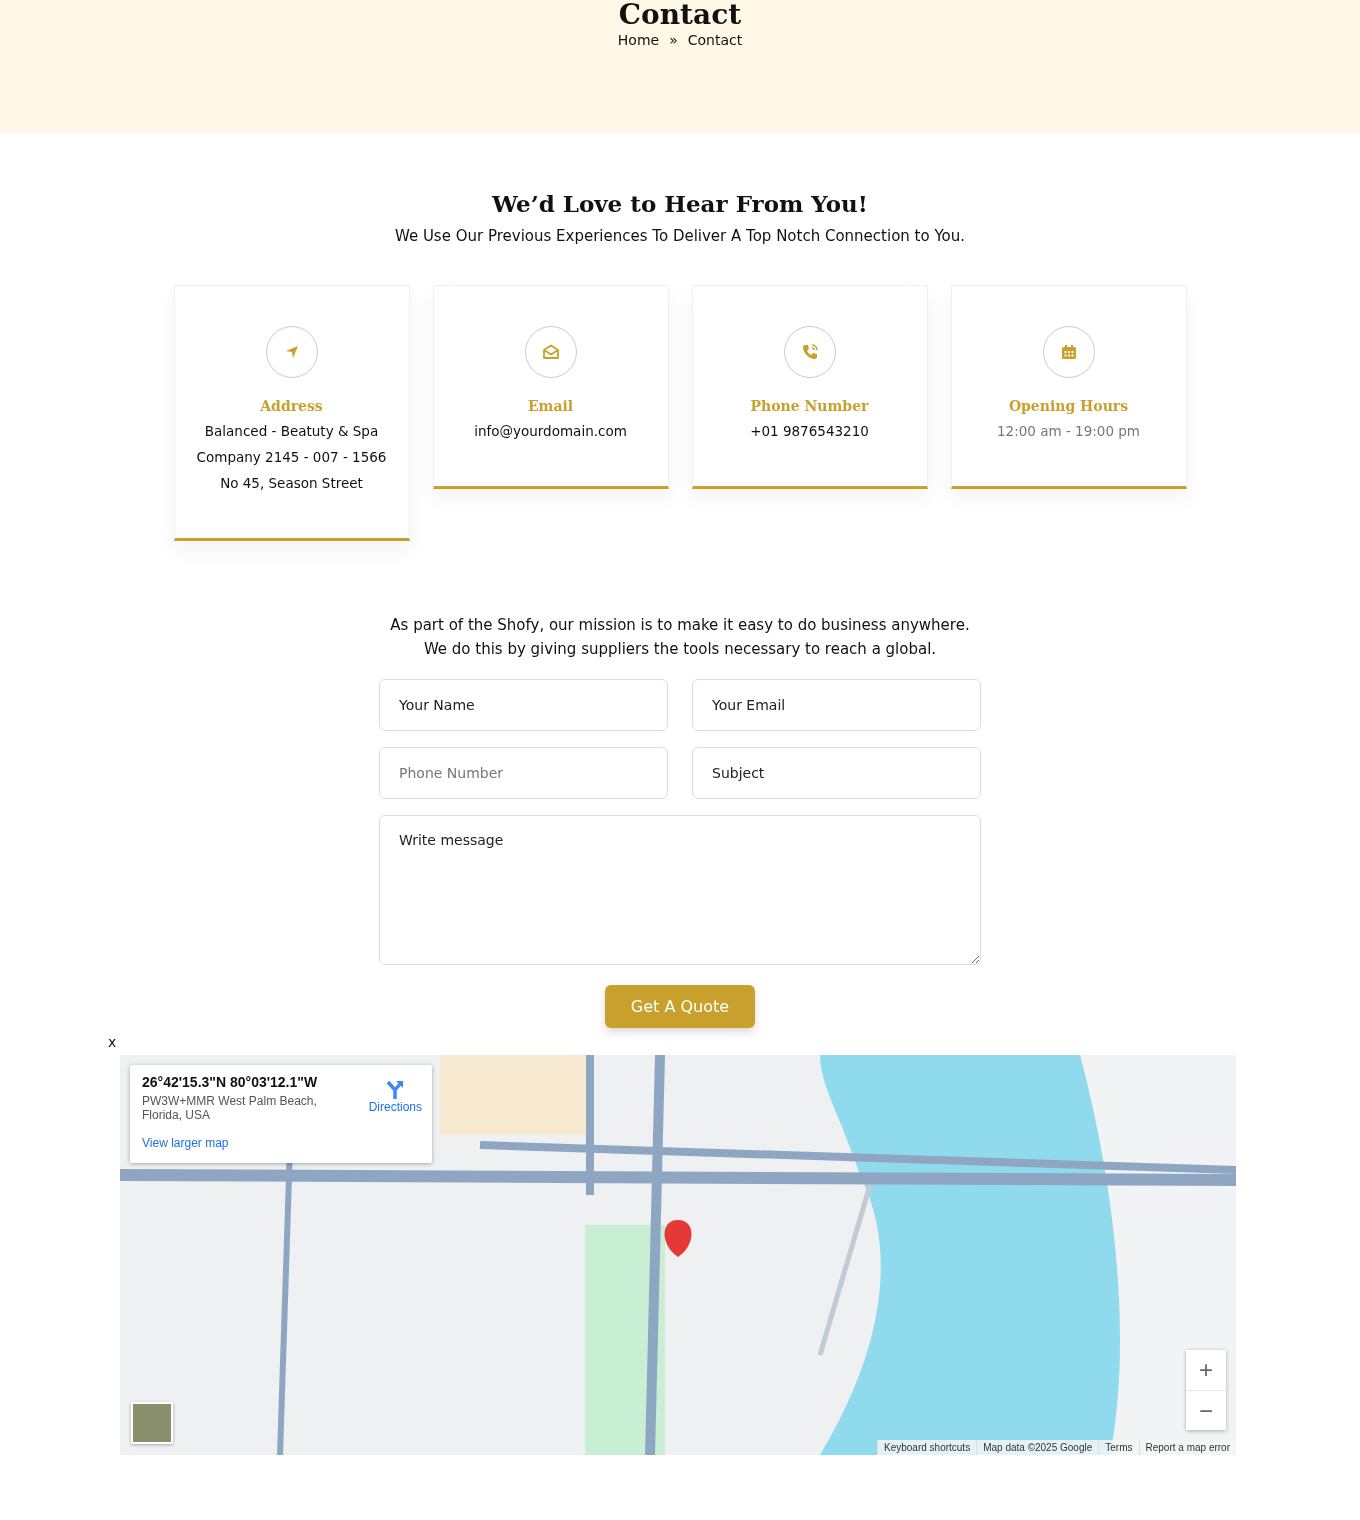 This screenshot has width=1360, height=1520. I want to click on input-field: Phone Number, so click(523, 773).